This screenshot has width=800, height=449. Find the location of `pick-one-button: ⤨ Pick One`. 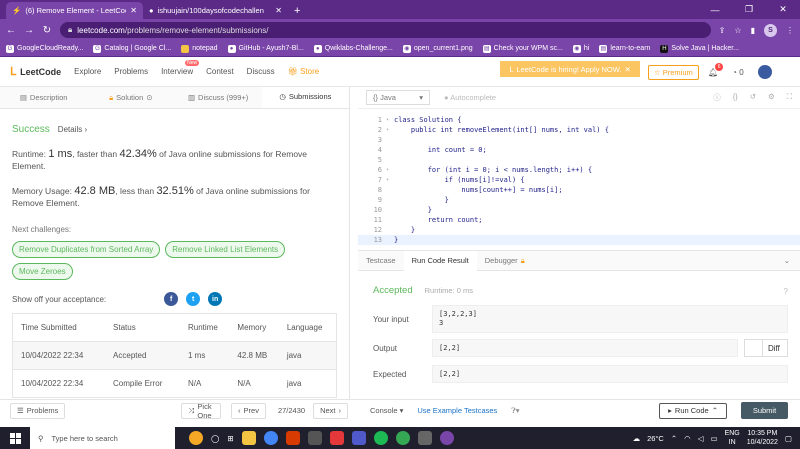

pick-one-button: ⤨ Pick One is located at coordinates (201, 411).